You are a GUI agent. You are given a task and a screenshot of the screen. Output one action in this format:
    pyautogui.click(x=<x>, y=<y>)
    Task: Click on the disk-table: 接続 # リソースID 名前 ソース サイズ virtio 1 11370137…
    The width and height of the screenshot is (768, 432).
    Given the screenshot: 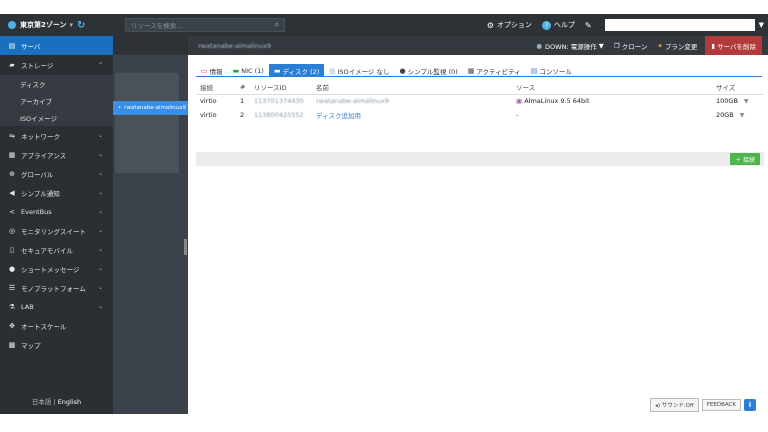 What is the action you would take?
    pyautogui.click(x=480, y=101)
    